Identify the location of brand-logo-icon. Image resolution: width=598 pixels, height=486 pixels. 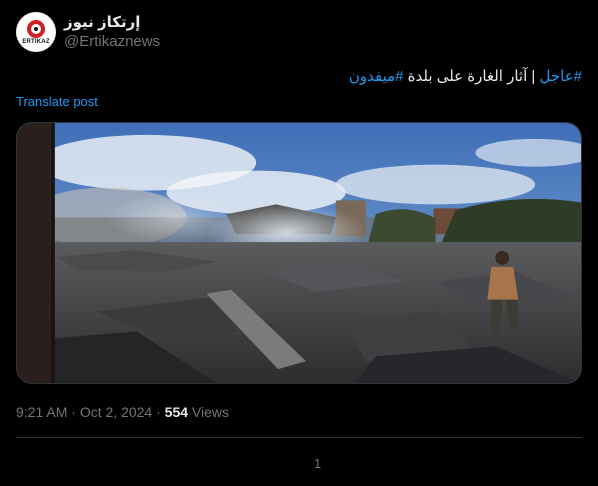
(36, 28).